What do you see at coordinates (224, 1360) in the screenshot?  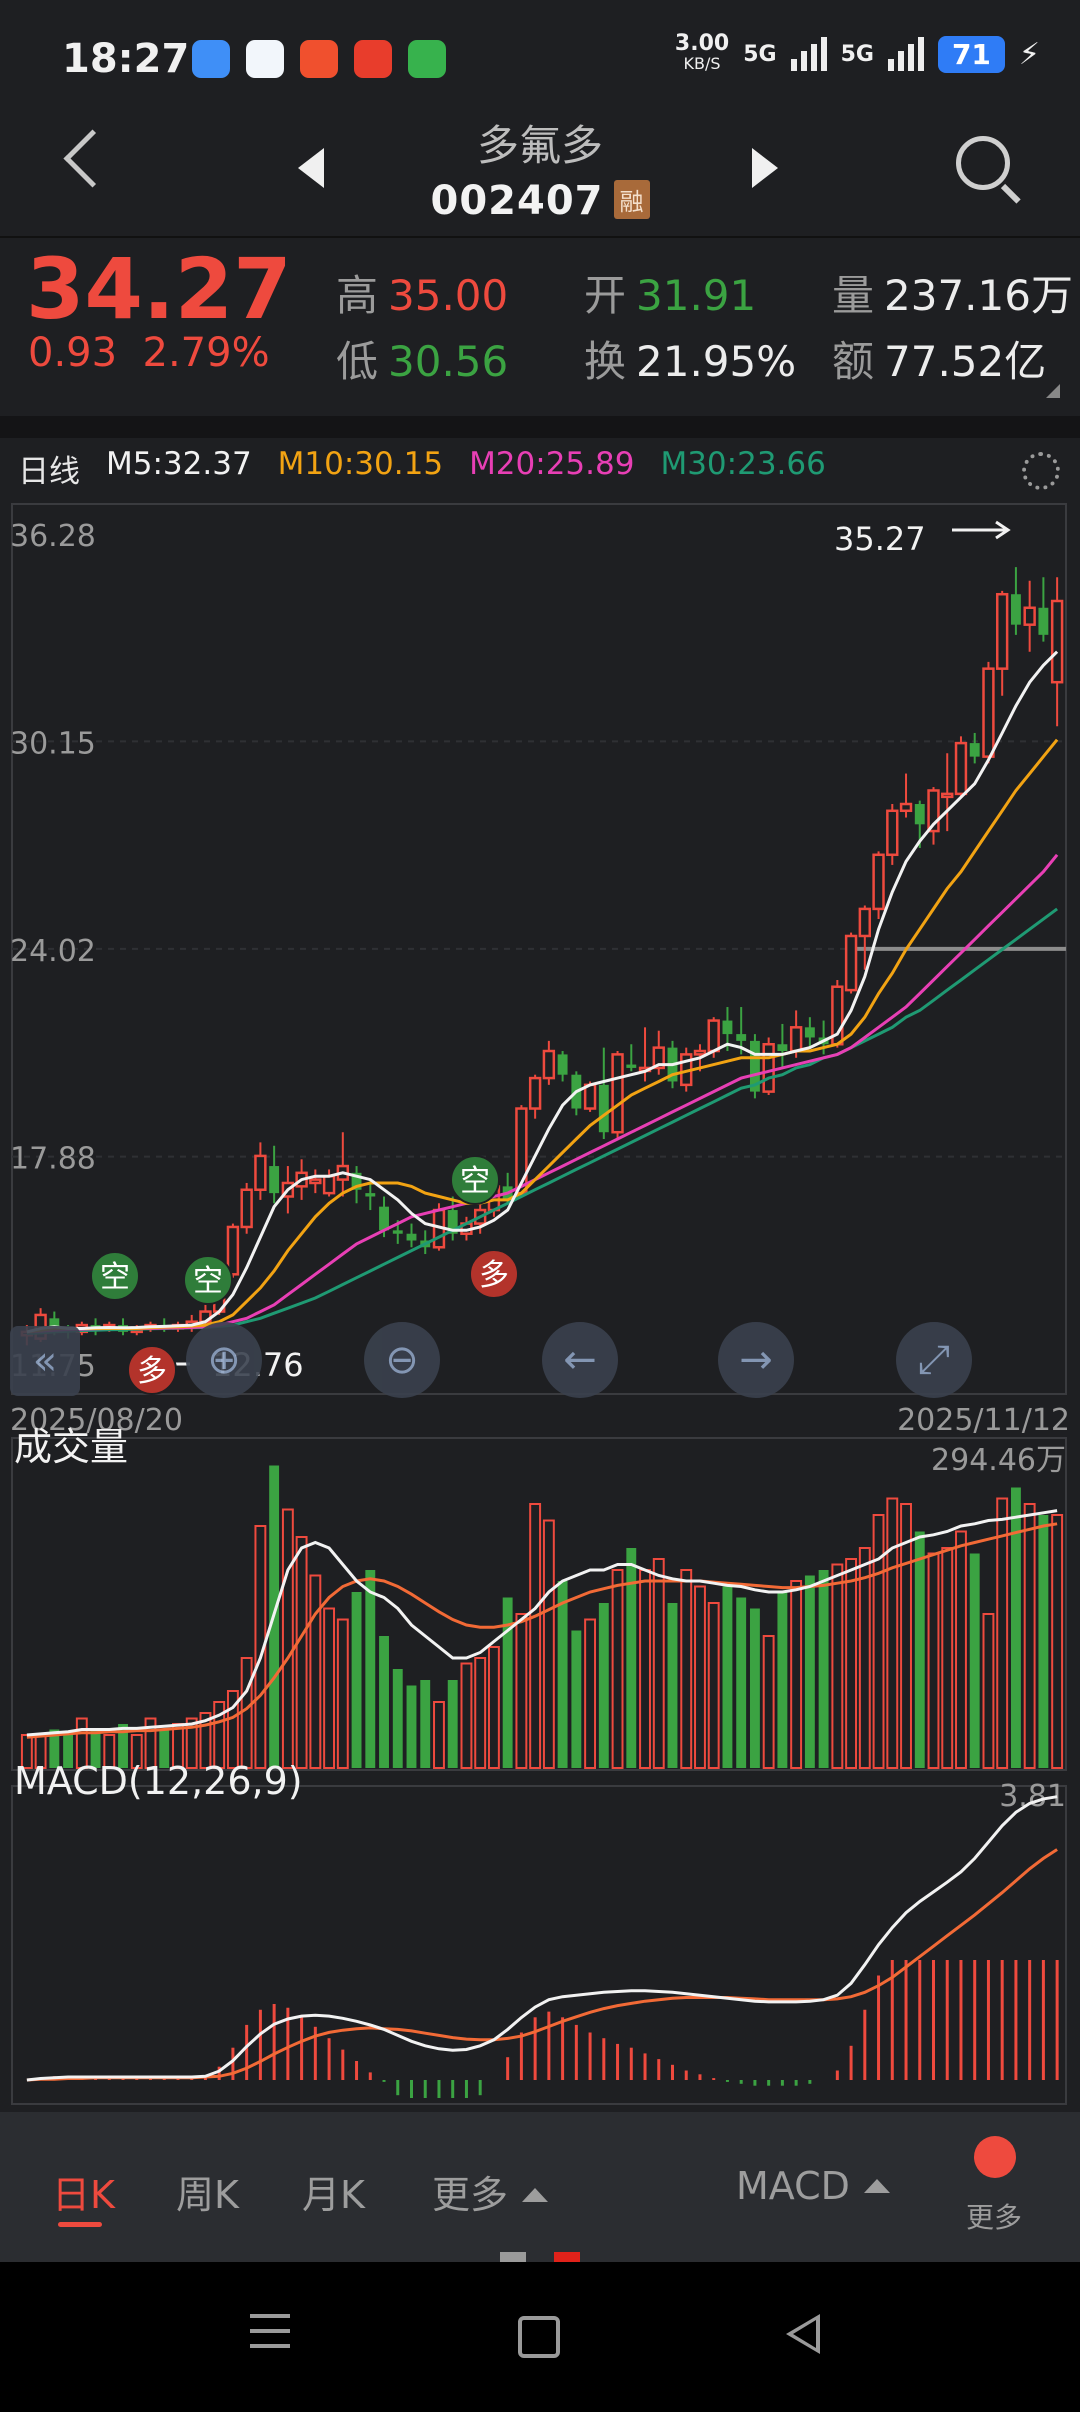 I see `zoom-in-button: ⊕` at bounding box center [224, 1360].